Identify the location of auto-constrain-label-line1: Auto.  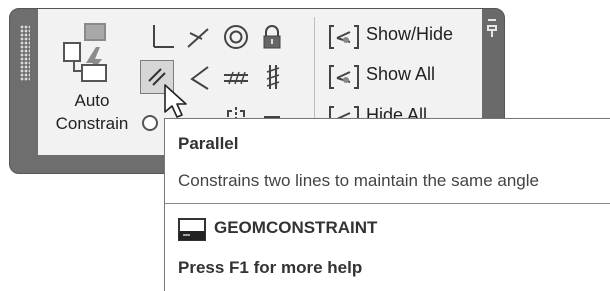
(92, 100).